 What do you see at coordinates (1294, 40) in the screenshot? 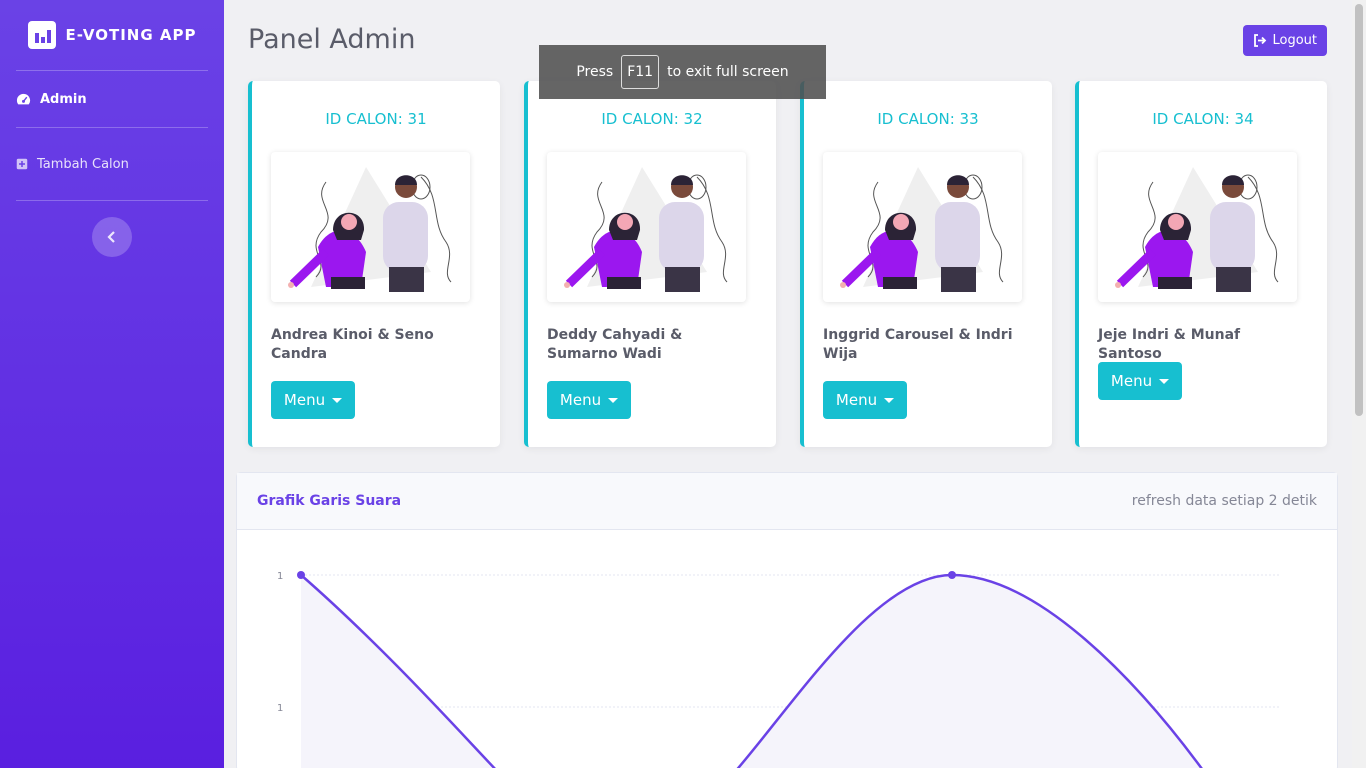
I see `logout-label: Logout` at bounding box center [1294, 40].